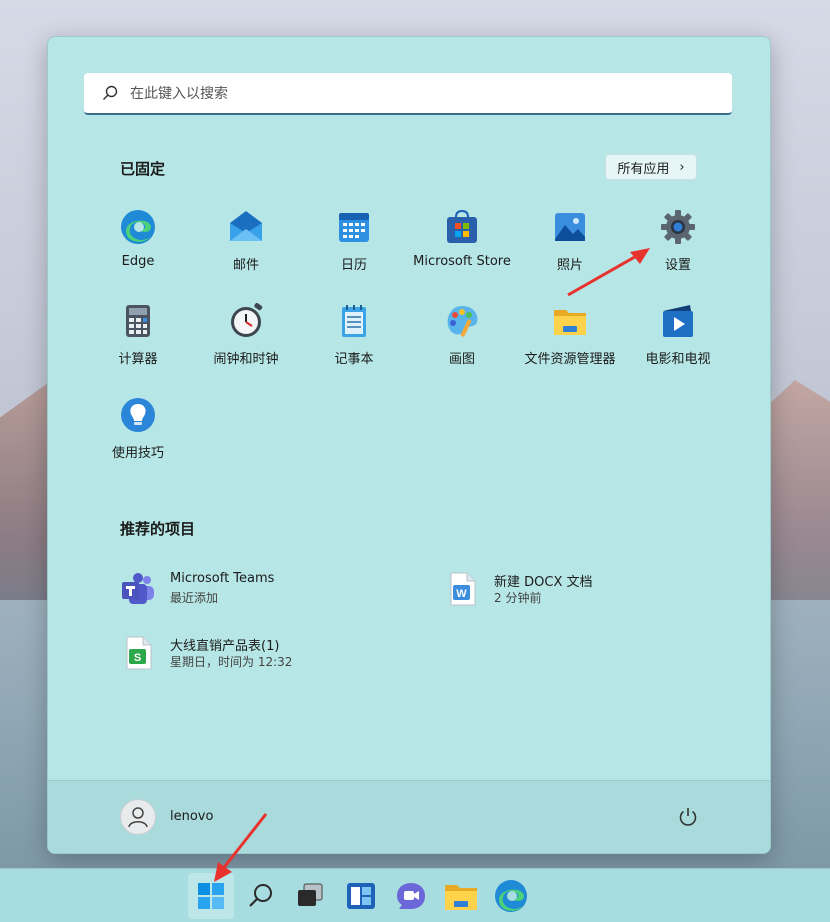 This screenshot has height=922, width=830. Describe the element at coordinates (462, 339) in the screenshot. I see `app-tile-paint: 画图` at that location.